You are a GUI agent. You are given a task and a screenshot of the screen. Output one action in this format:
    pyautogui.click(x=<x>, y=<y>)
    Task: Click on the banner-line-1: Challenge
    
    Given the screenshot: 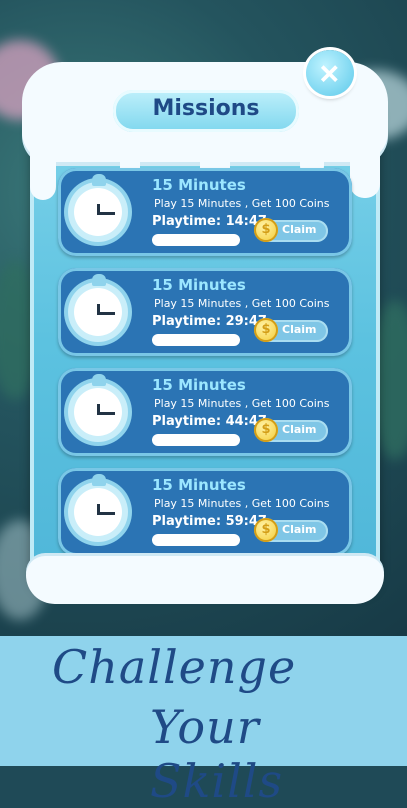 What is the action you would take?
    pyautogui.click(x=174, y=667)
    